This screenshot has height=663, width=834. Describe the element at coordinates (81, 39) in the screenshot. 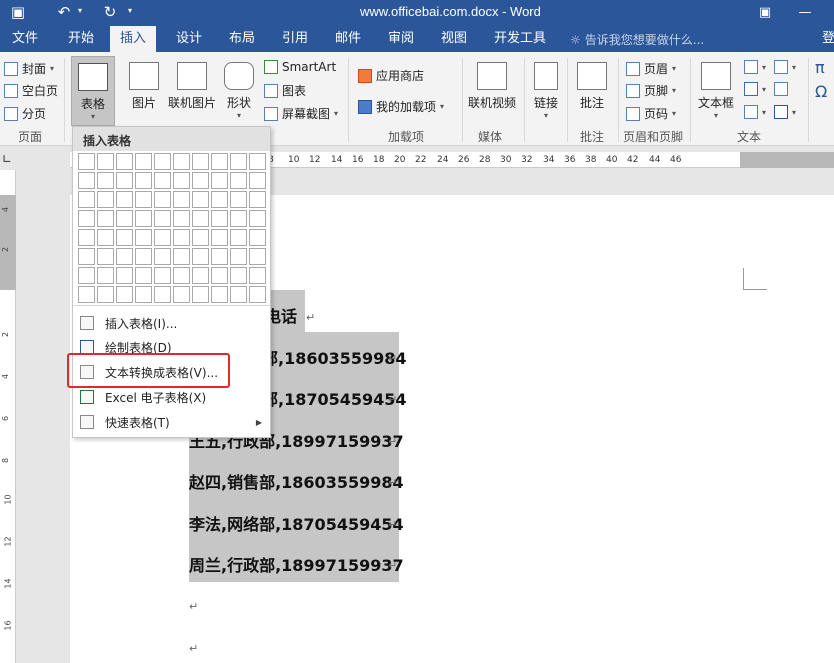

I see `tab-home: 开始` at that location.